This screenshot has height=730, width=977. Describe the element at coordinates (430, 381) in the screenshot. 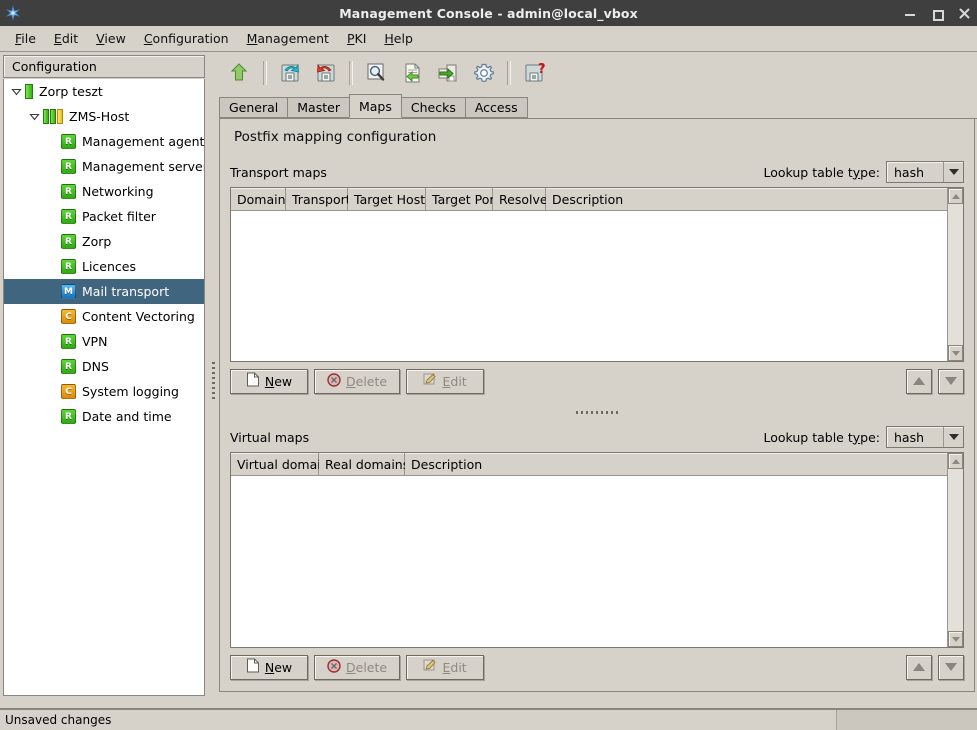

I see `edit-pencil-icon` at that location.